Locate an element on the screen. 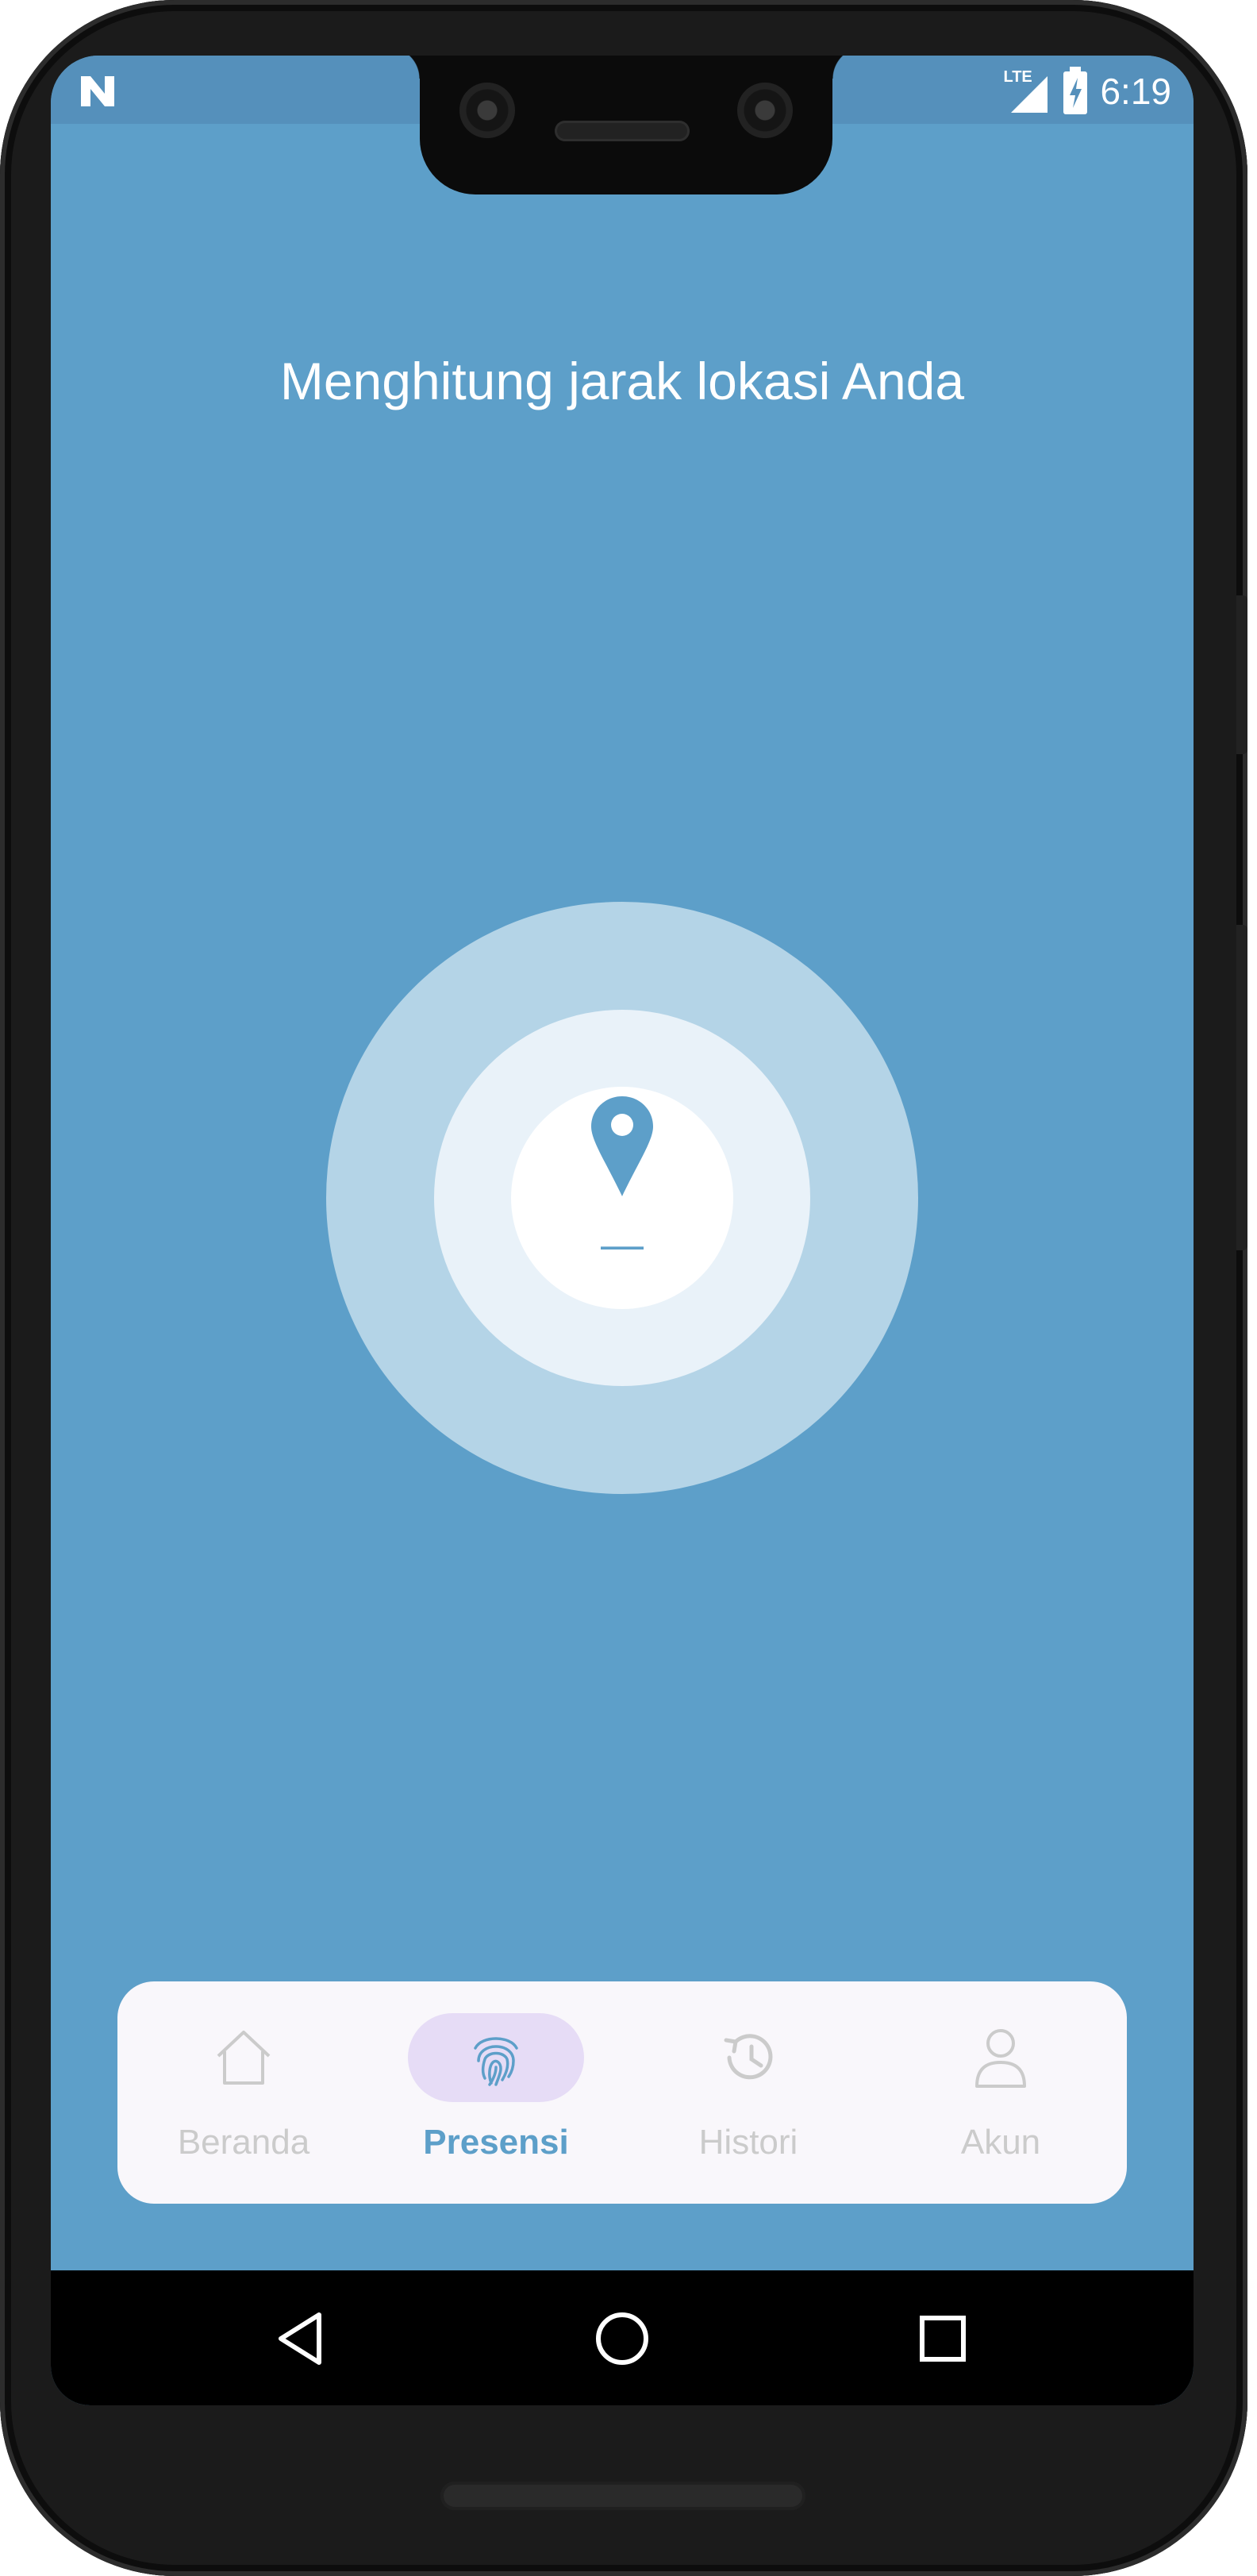  location-pin-icon is located at coordinates (622, 1146).